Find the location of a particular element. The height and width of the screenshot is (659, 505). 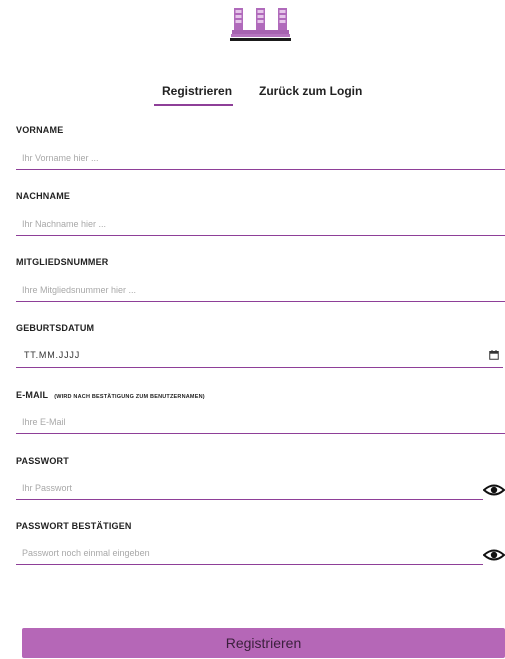

password-confirm-label: PASSWORT BESTÄTIGEN is located at coordinates (74, 526).